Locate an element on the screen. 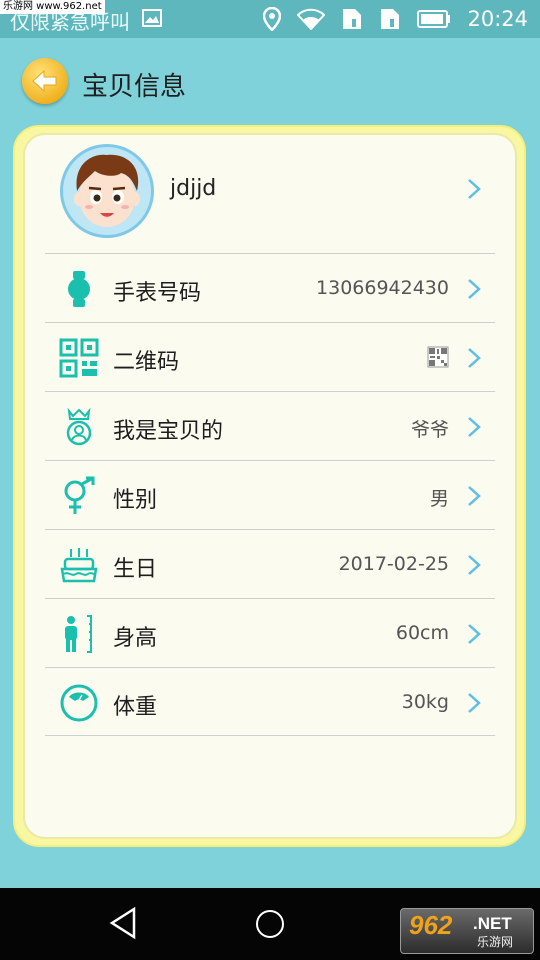 The width and height of the screenshot is (540, 960). page-title: 宝贝信息 is located at coordinates (134, 87).